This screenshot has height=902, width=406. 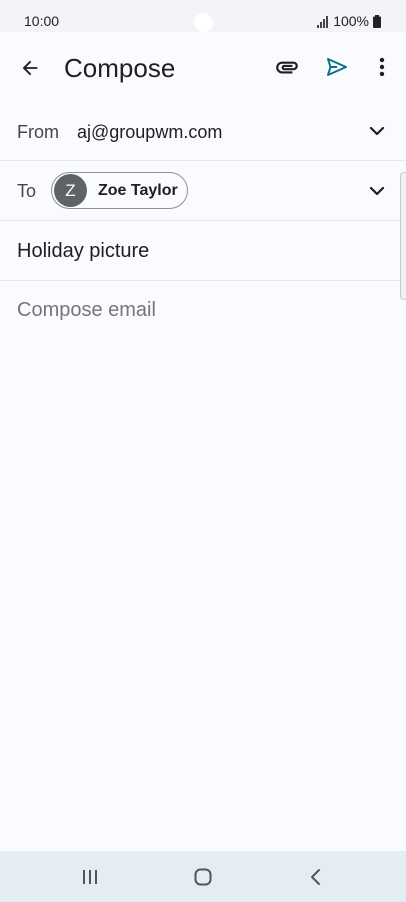 I want to click on status-time: 10:00, so click(x=42, y=21).